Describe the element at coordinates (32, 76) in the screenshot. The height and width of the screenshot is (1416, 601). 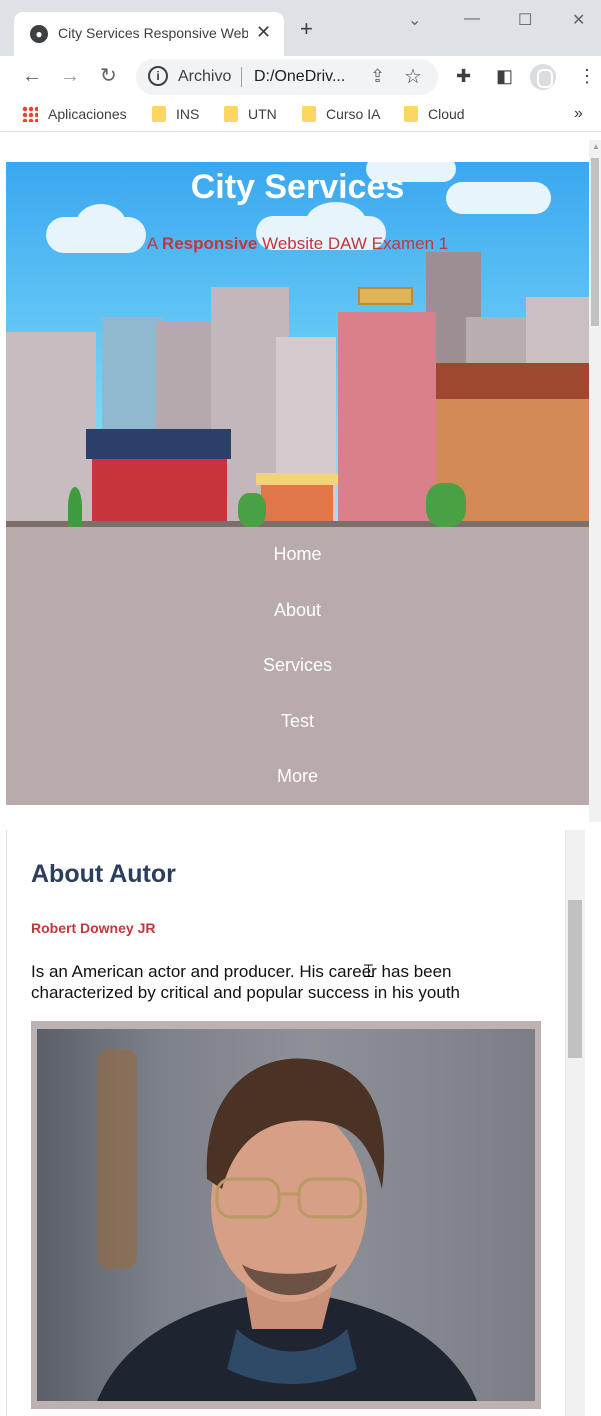
I see `back-icon: ←` at that location.